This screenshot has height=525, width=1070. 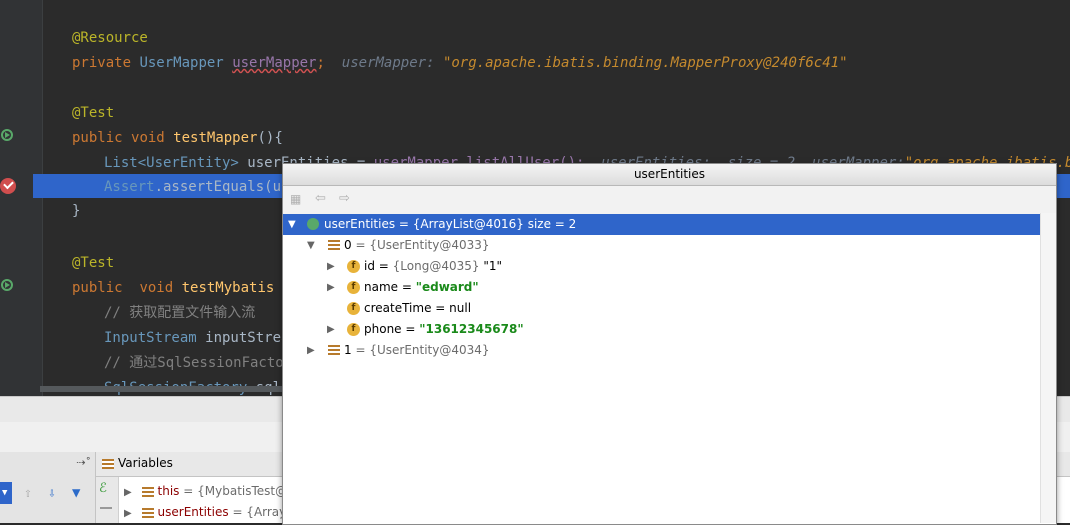 I want to click on code-line: }, so click(x=76, y=211).